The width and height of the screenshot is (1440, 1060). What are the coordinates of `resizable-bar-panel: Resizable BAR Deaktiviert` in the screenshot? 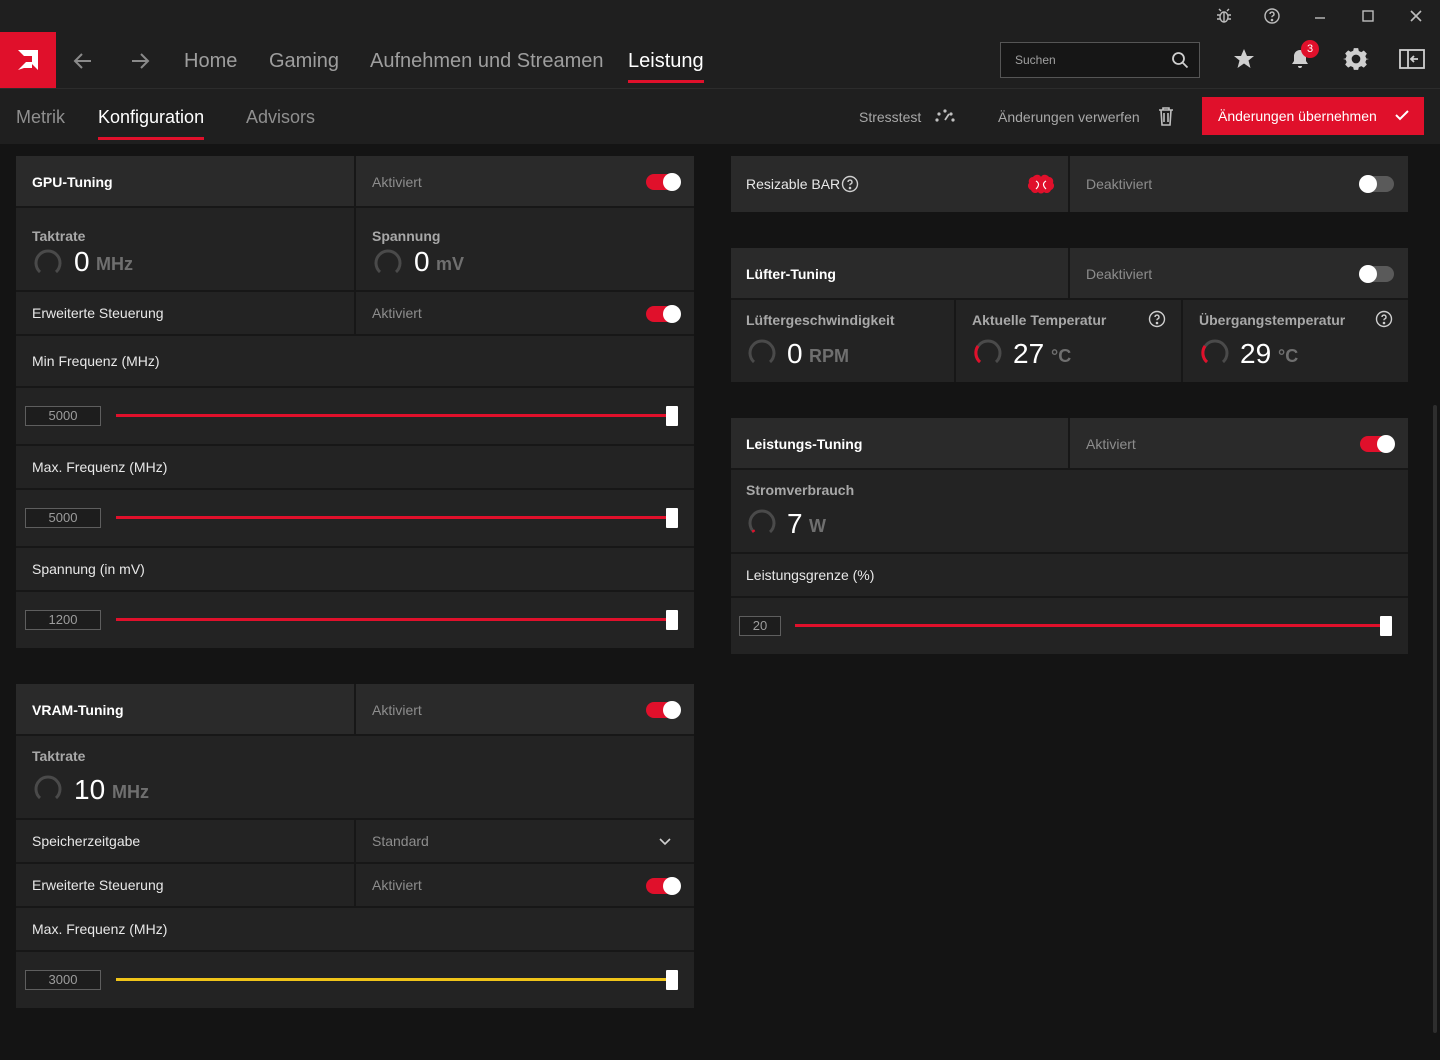 It's located at (1069, 184).